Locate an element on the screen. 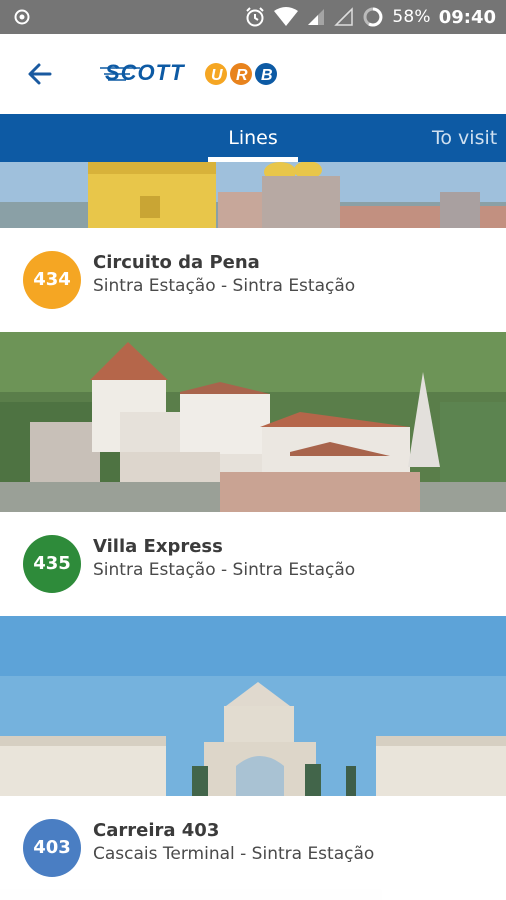 This screenshot has height=900, width=506. status-bar: 58% 09:40 is located at coordinates (253, 17).